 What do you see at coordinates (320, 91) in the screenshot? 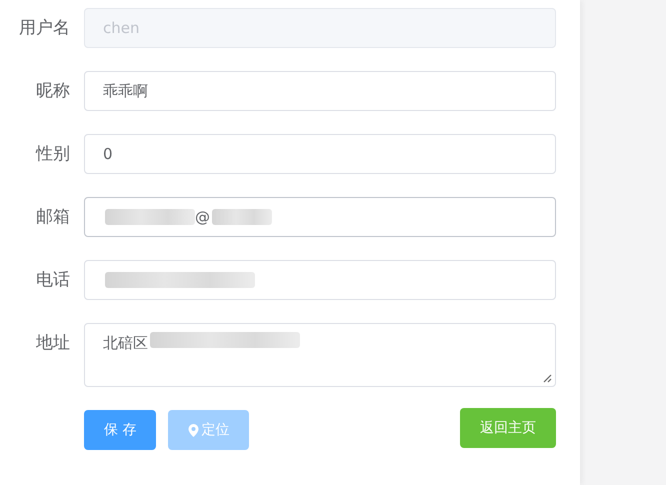
I see `input-field: 乖乖啊` at bounding box center [320, 91].